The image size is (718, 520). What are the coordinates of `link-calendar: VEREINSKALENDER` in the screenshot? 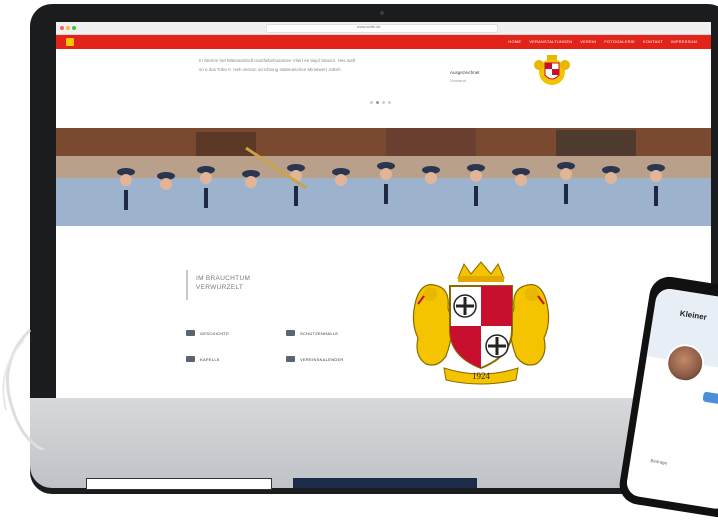 It's located at (315, 359).